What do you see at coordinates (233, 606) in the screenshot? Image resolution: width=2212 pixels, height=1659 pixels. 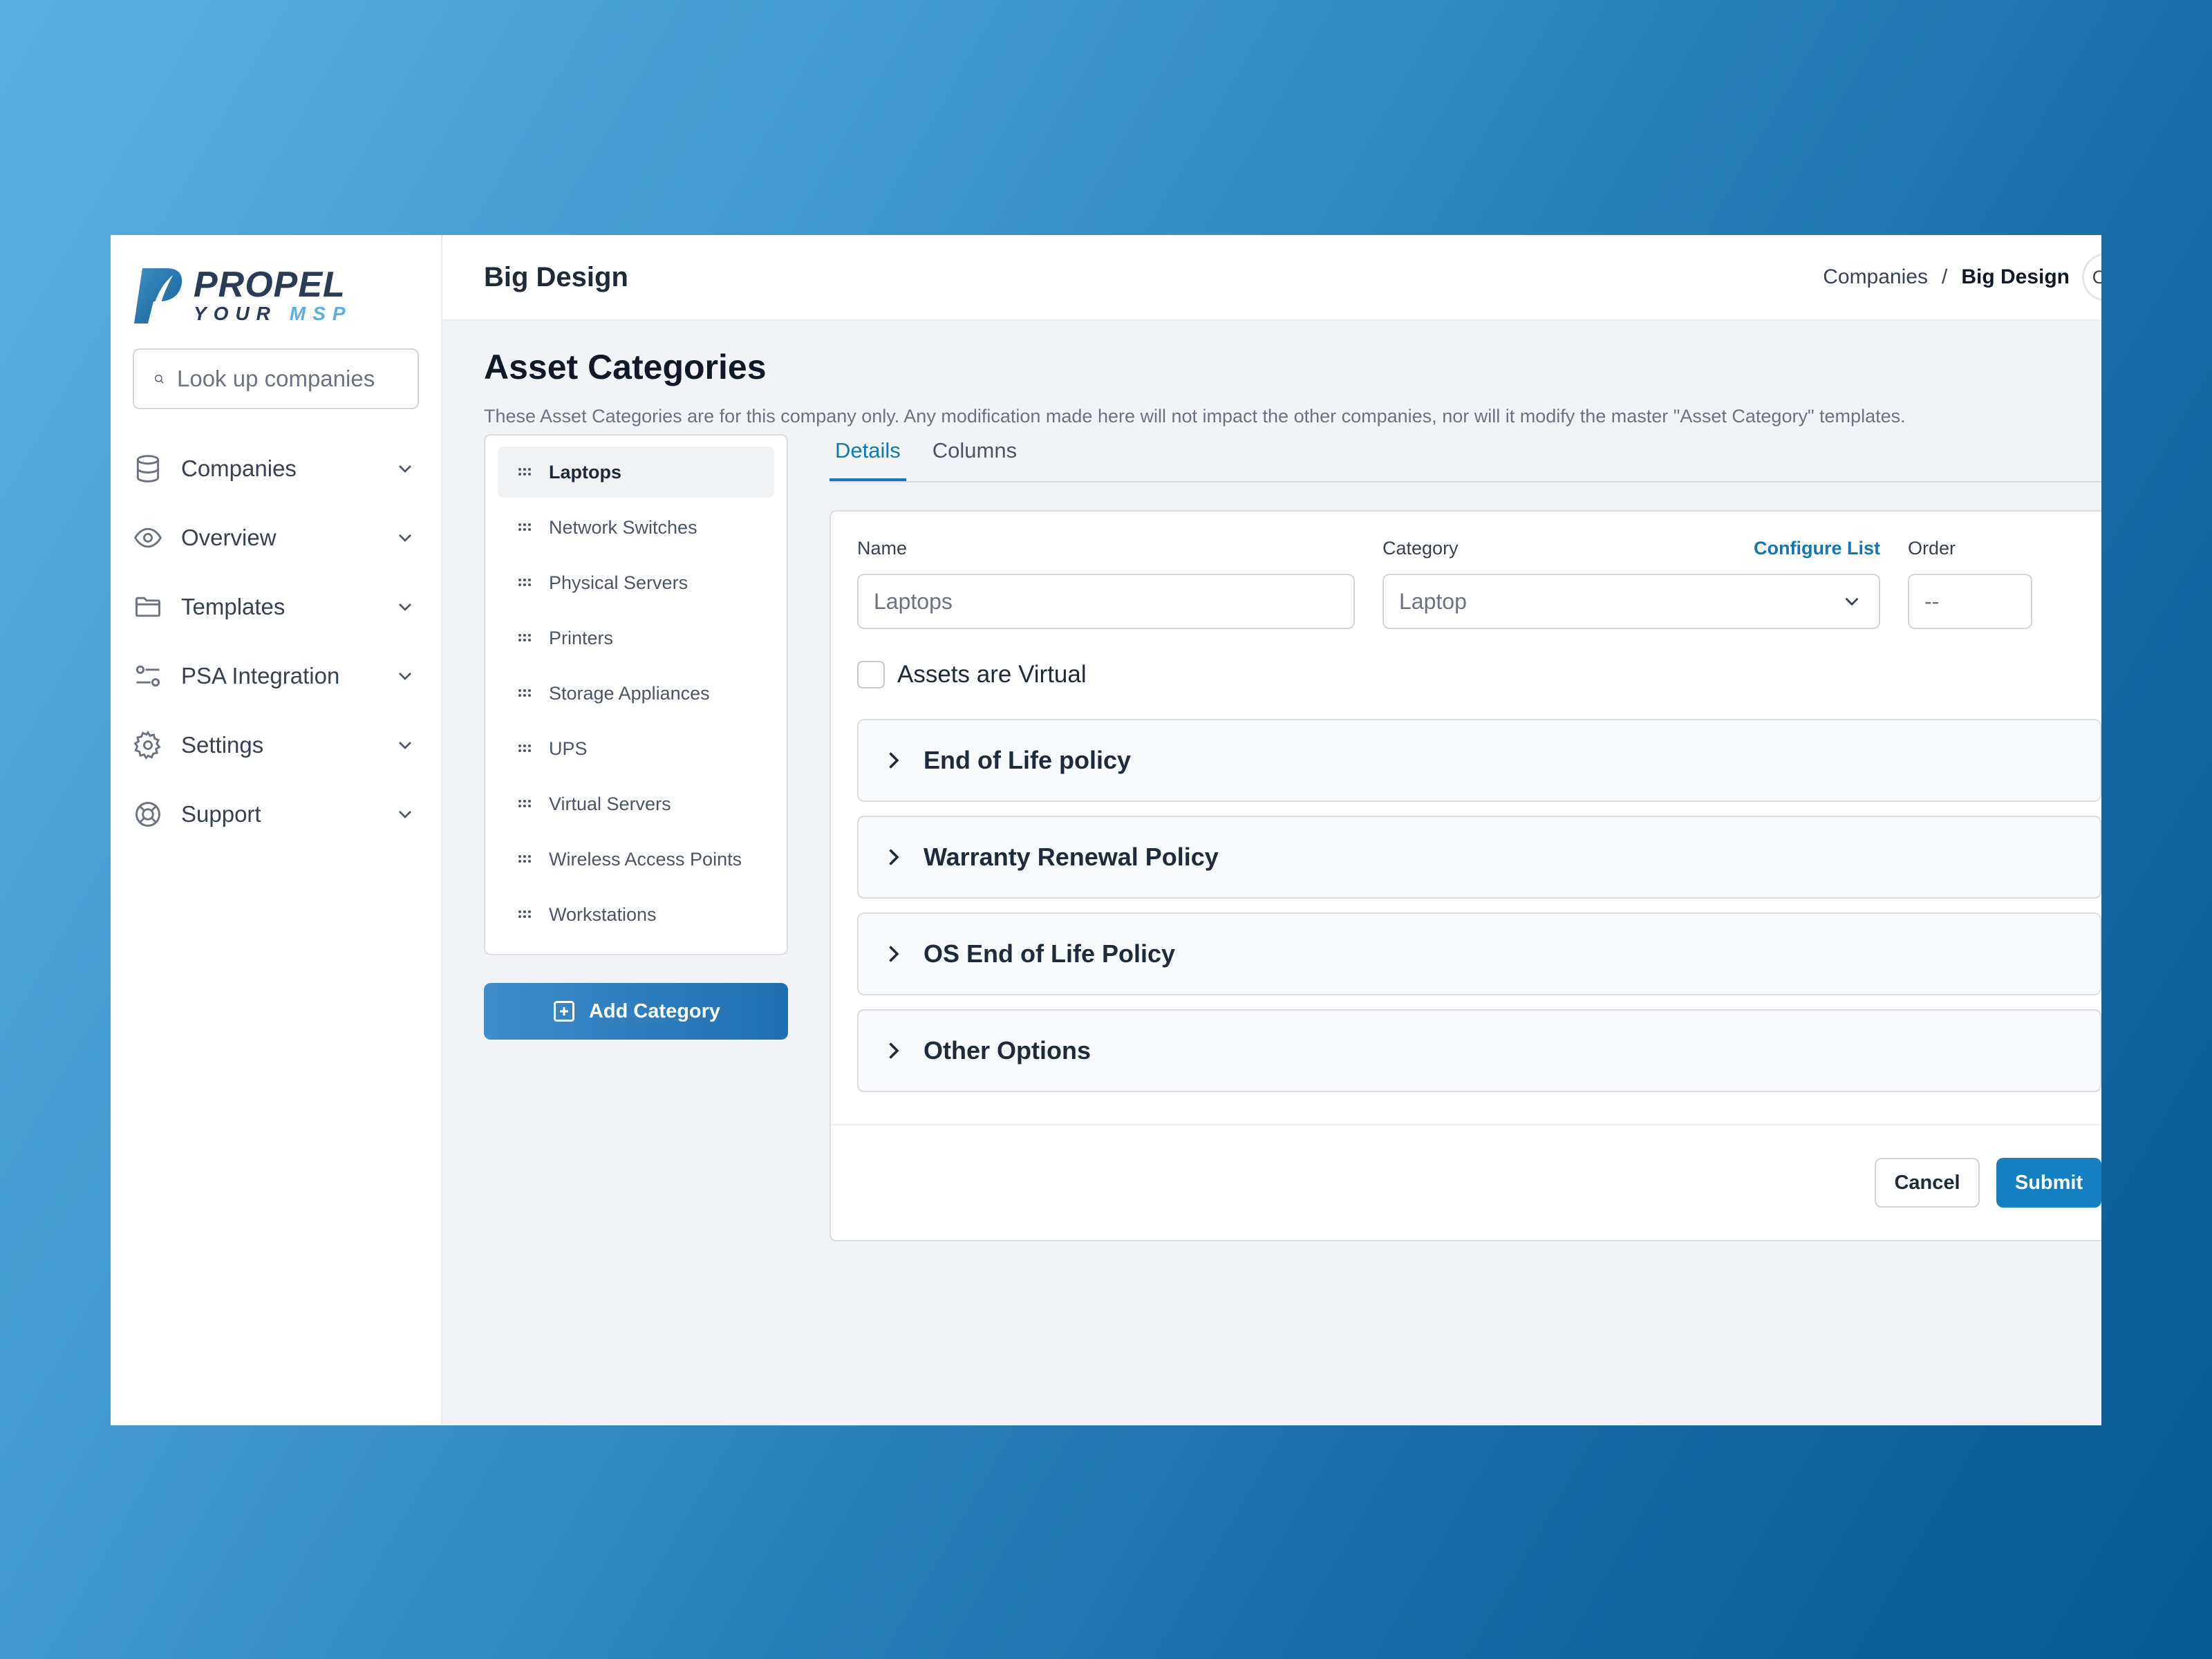 I see `sidebar-item-label: Templates` at bounding box center [233, 606].